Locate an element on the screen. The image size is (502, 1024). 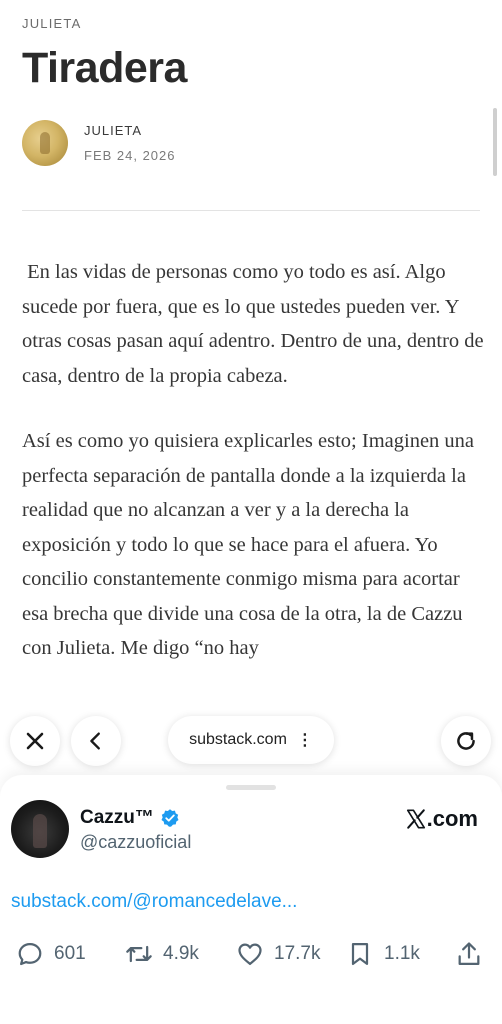
publication-name: JULIETA is located at coordinates (51, 23).